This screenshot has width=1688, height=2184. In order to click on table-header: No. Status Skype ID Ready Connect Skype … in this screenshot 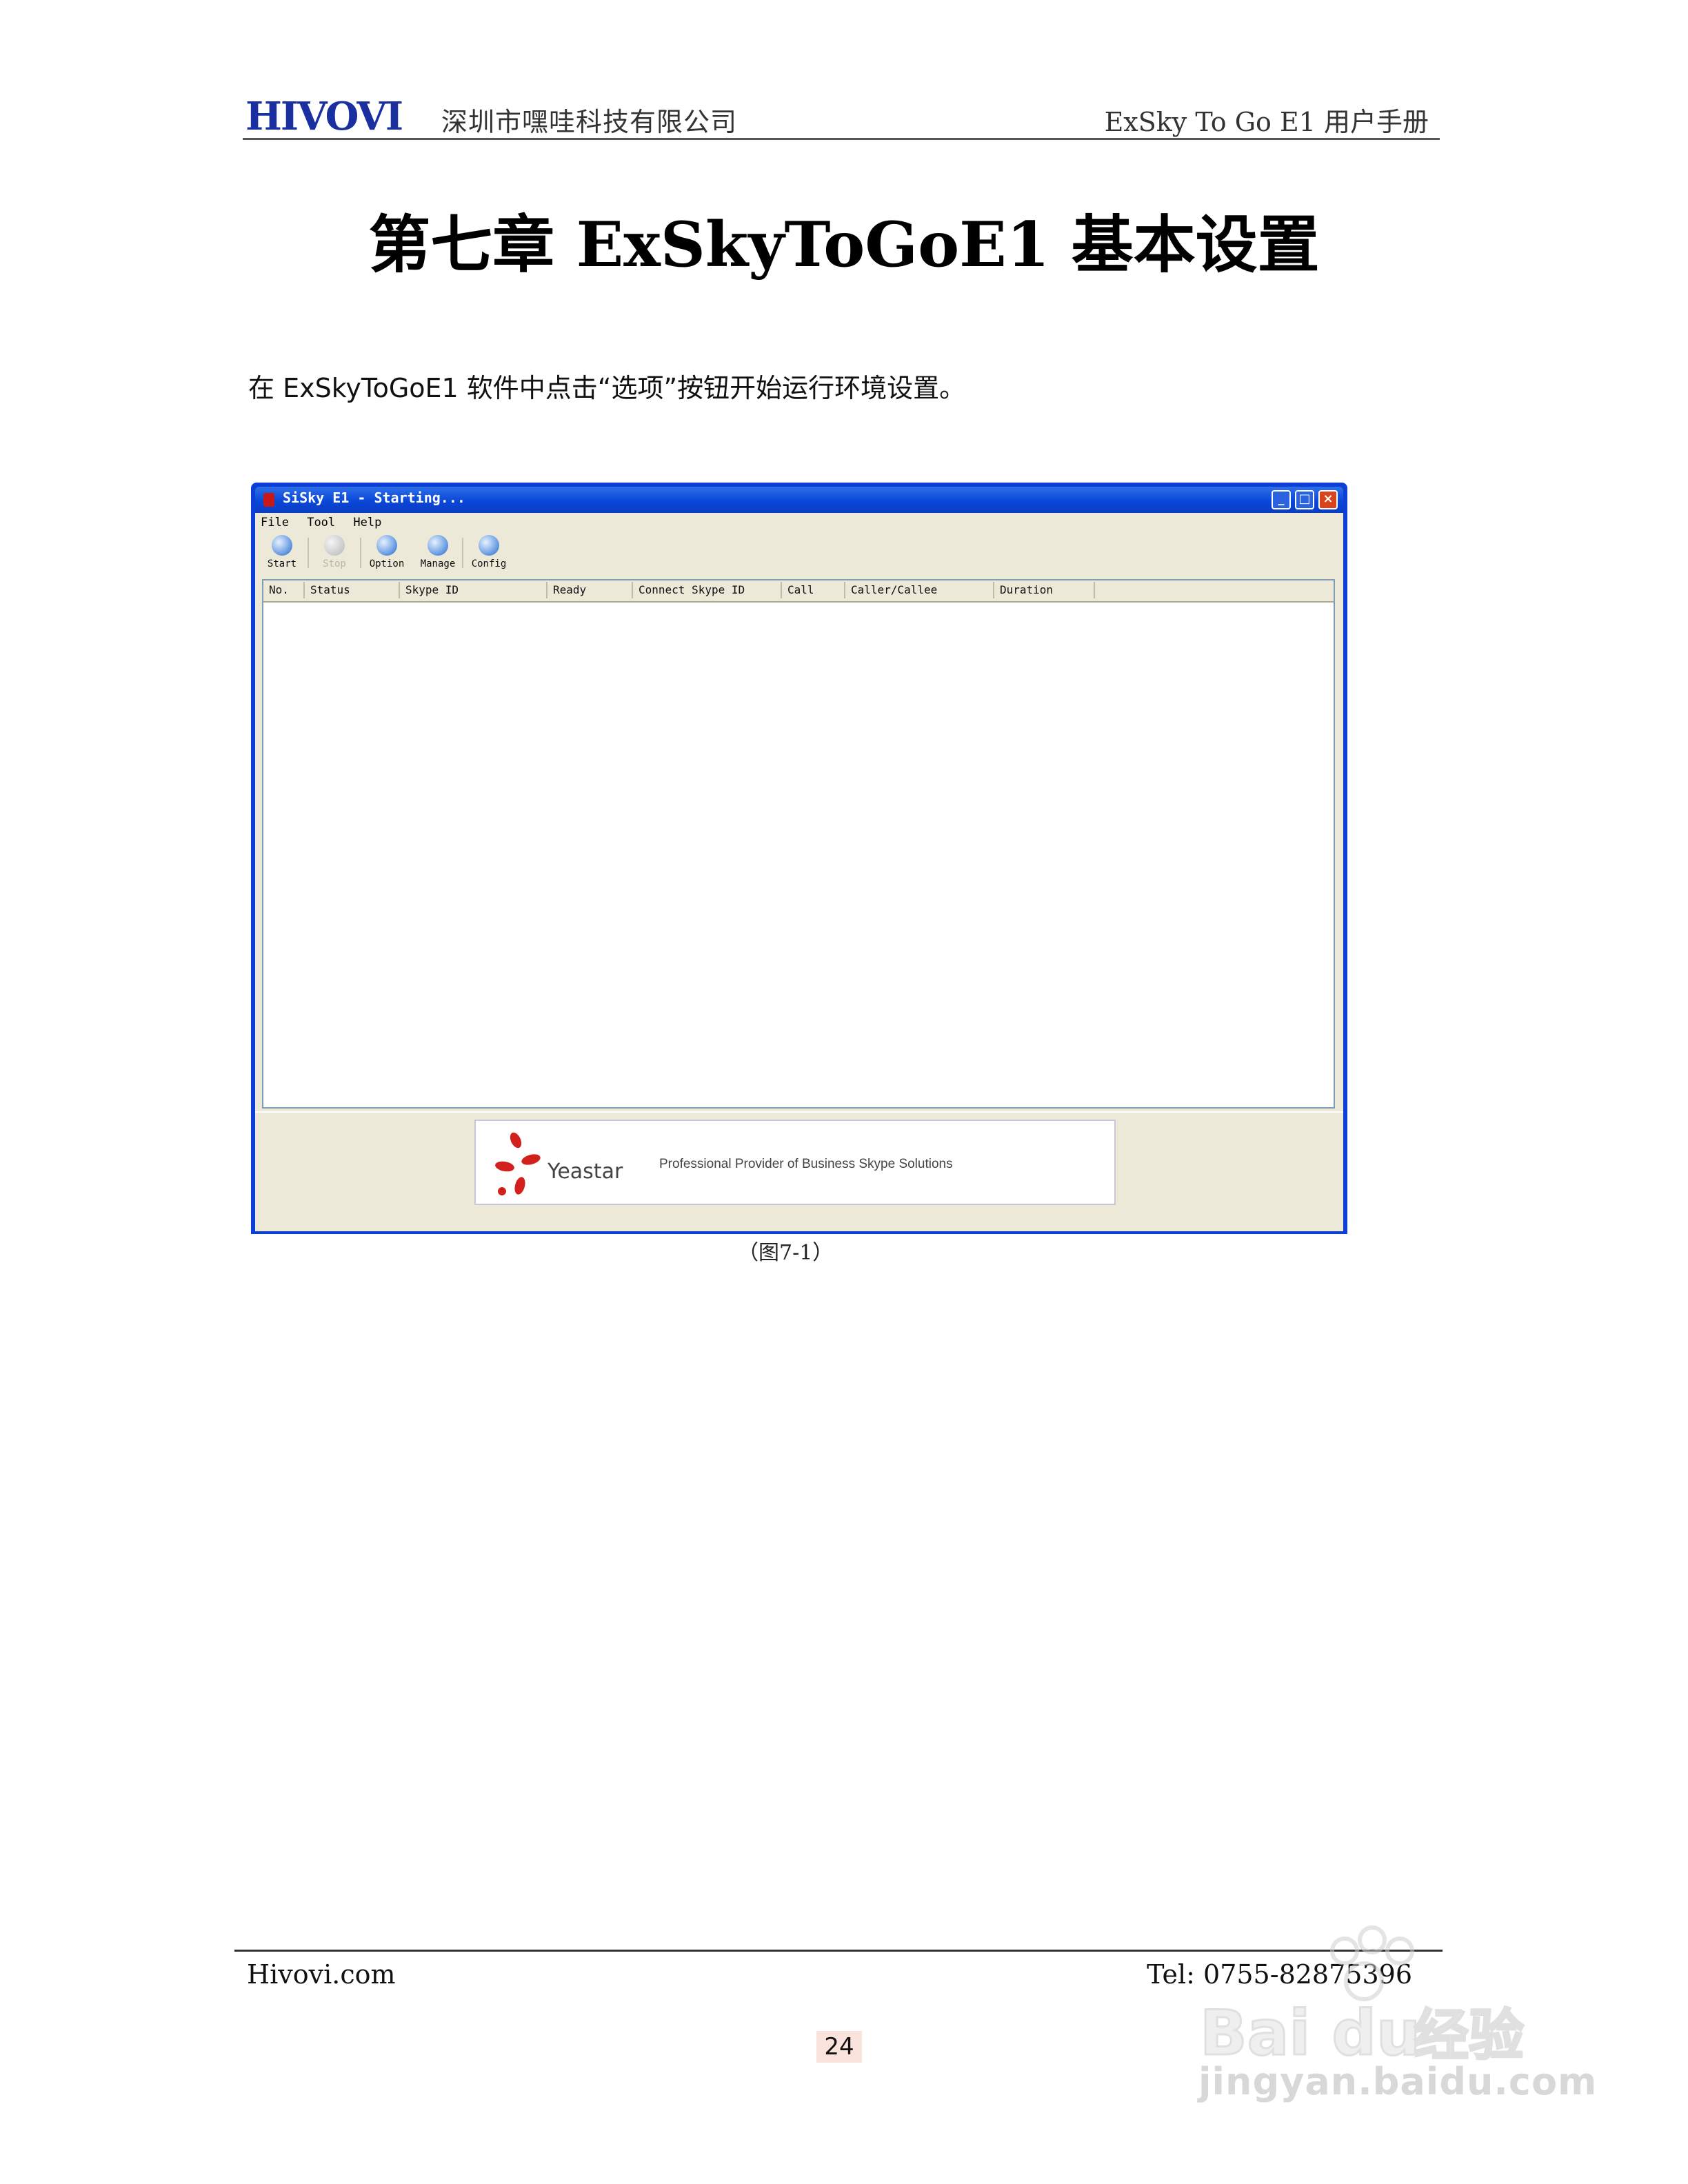, I will do `click(799, 591)`.